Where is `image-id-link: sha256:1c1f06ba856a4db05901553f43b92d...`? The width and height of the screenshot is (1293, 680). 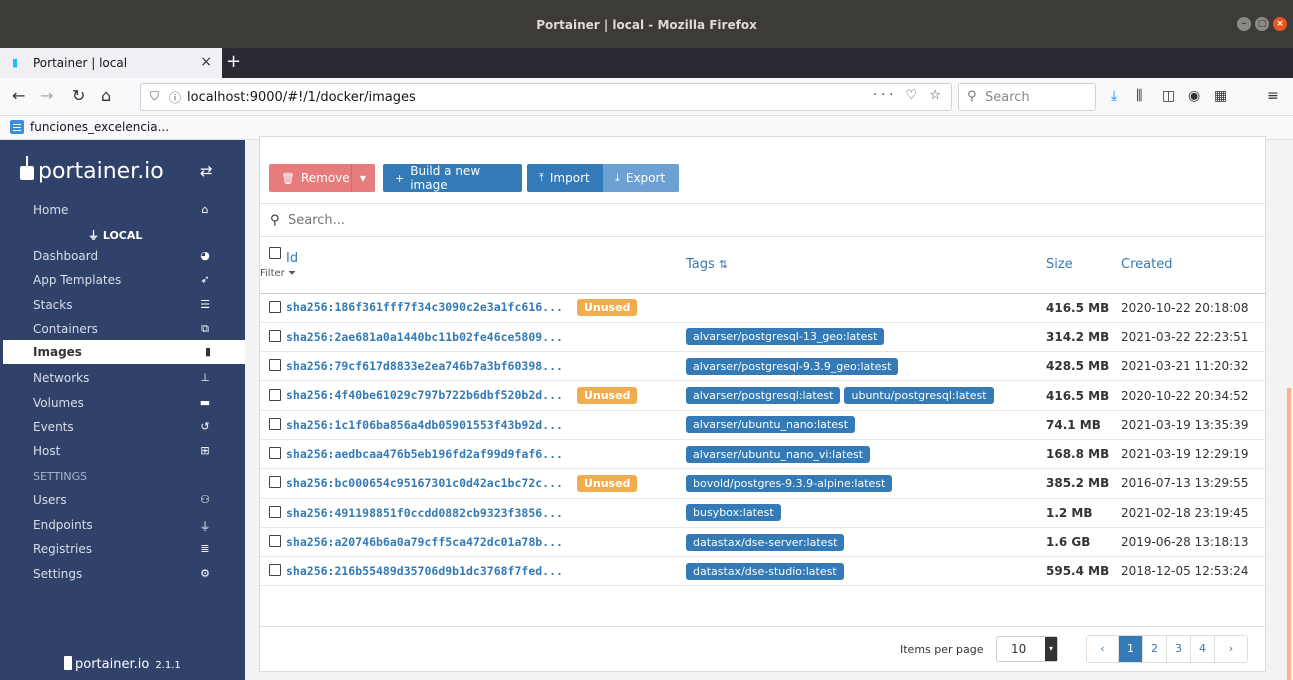 image-id-link: sha256:1c1f06ba856a4db05901553f43b92d... is located at coordinates (424, 425).